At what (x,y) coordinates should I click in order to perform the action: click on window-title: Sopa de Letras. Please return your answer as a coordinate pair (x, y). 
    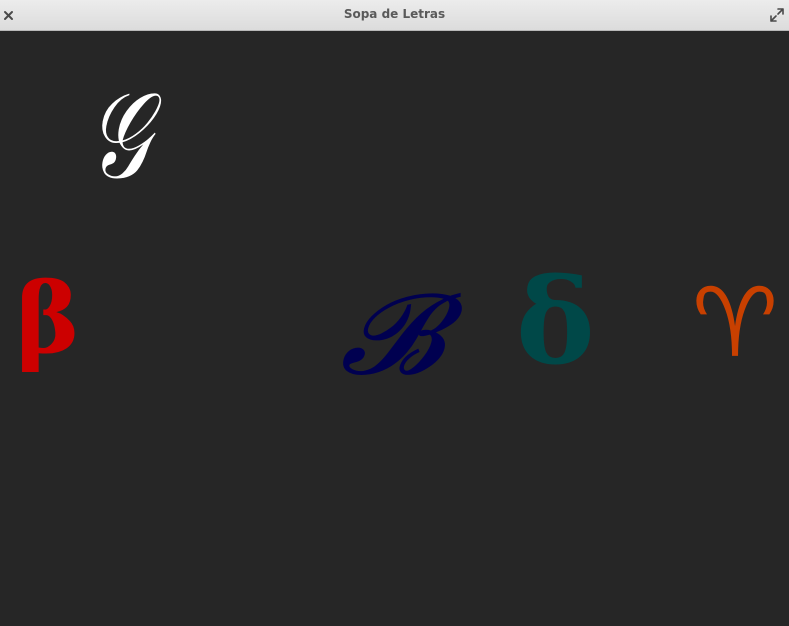
    Looking at the image, I should click on (394, 14).